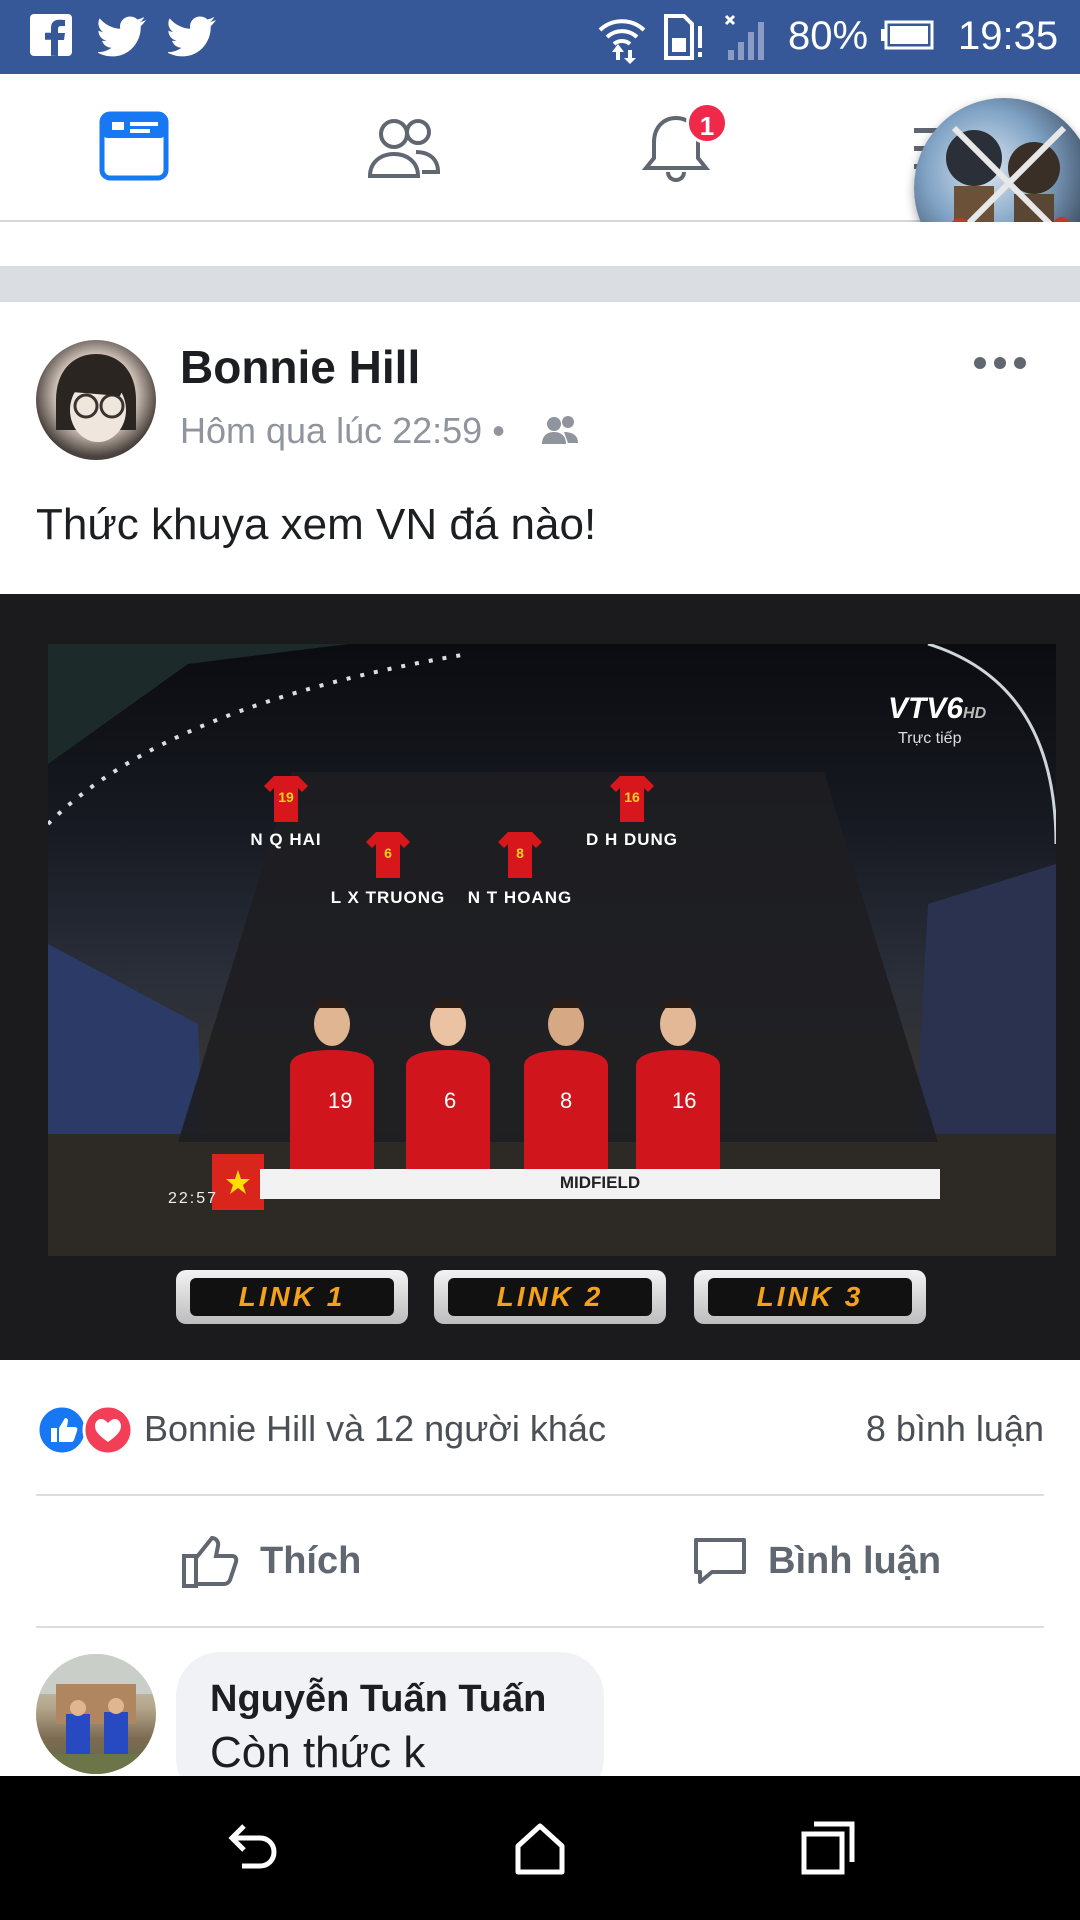 The width and height of the screenshot is (1080, 1920). What do you see at coordinates (748, 40) in the screenshot?
I see `signal-icon` at bounding box center [748, 40].